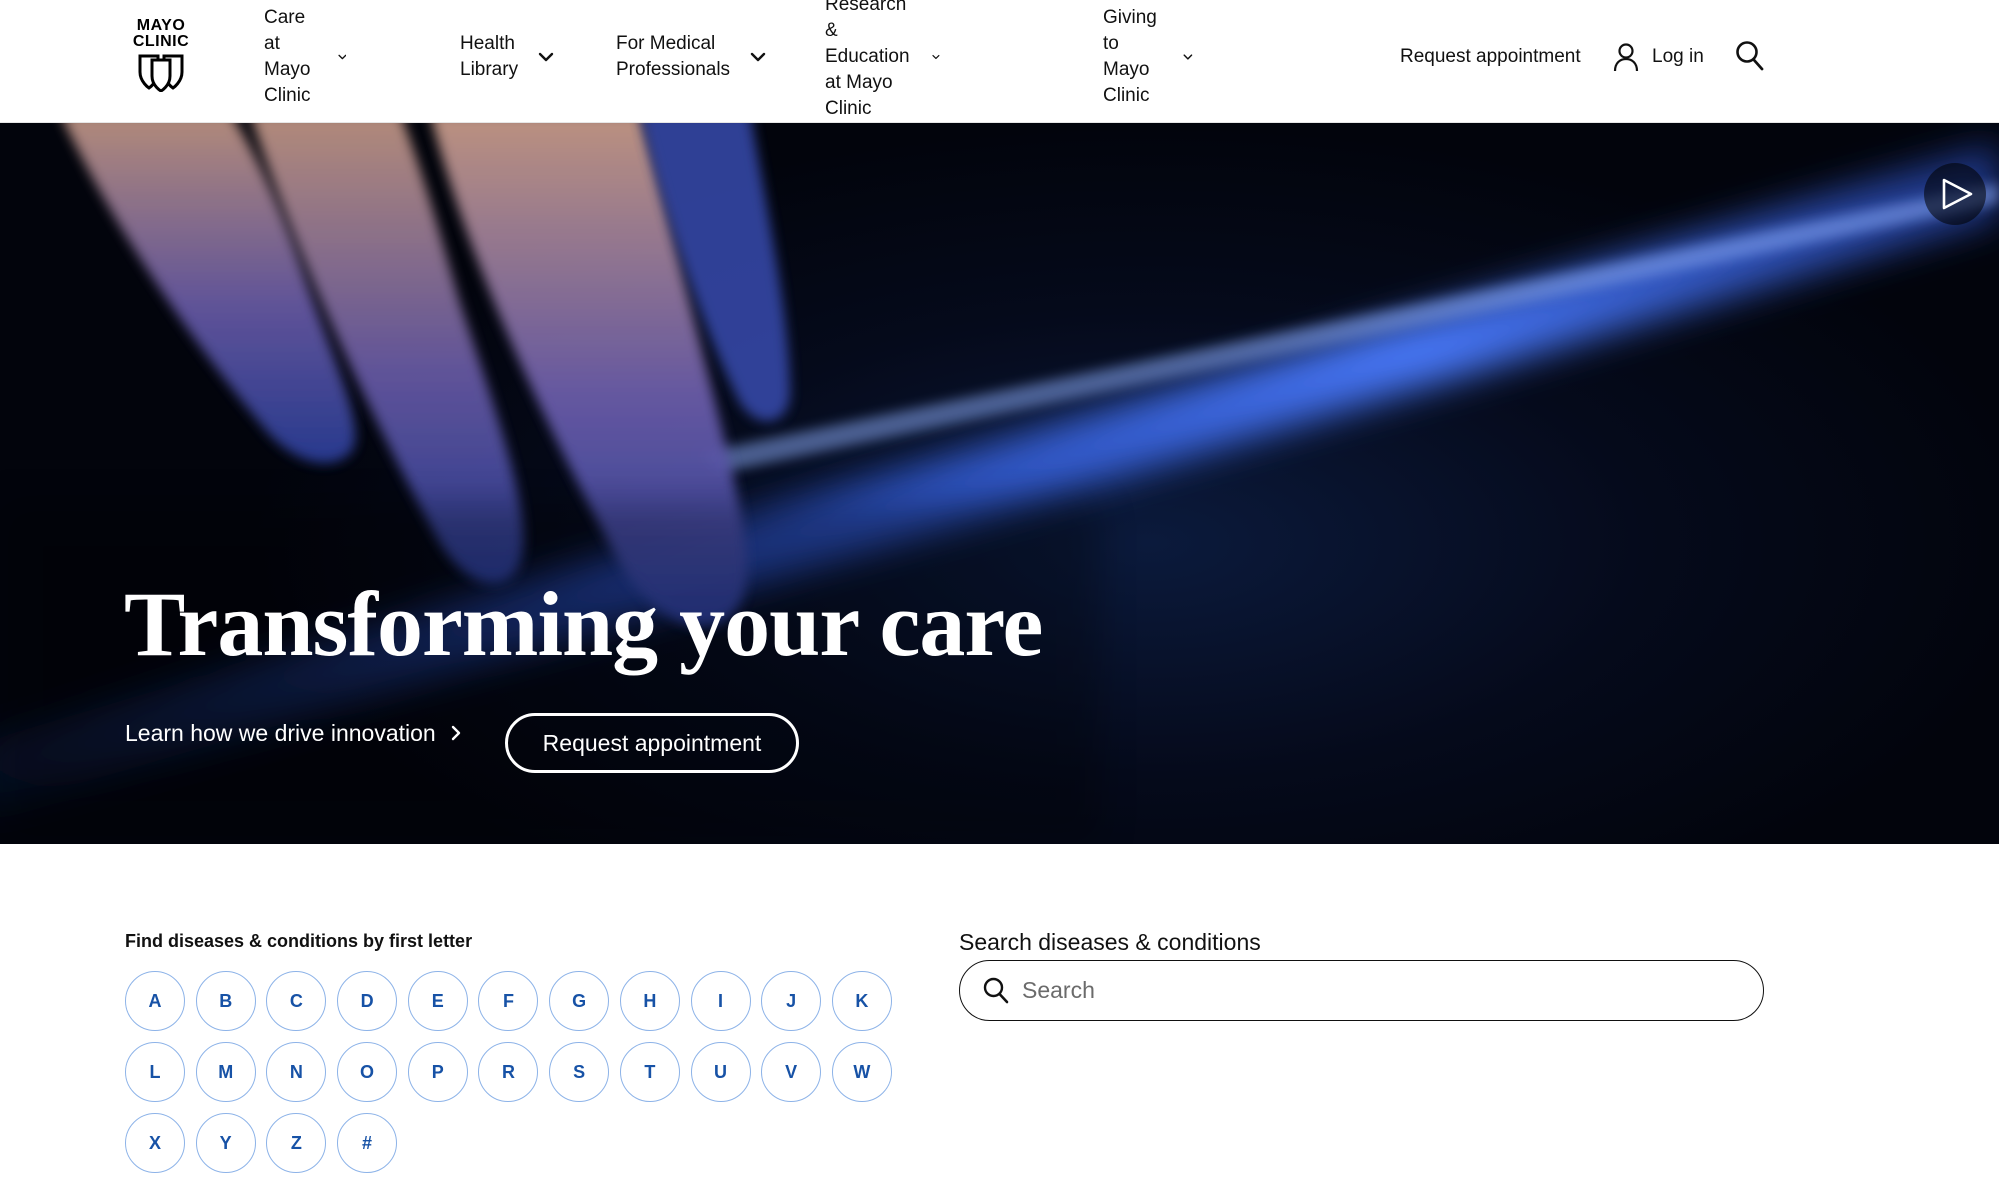 Image resolution: width=1999 pixels, height=1192 pixels. I want to click on nav-label: Care at Mayo Clinic, so click(291, 57).